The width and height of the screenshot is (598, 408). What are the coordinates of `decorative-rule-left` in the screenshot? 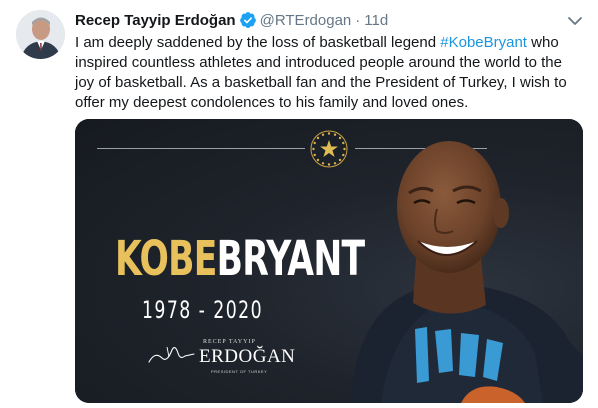 It's located at (201, 148).